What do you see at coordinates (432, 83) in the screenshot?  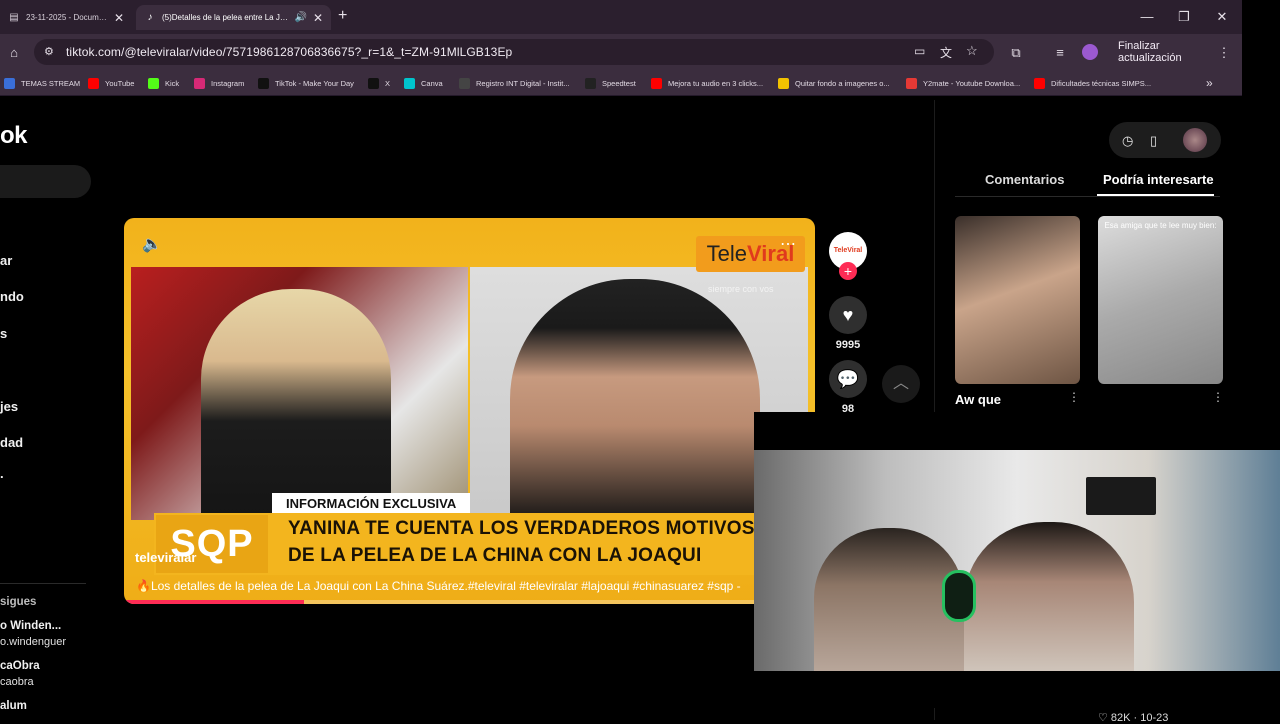 I see `bookmark-label: Canva` at bounding box center [432, 83].